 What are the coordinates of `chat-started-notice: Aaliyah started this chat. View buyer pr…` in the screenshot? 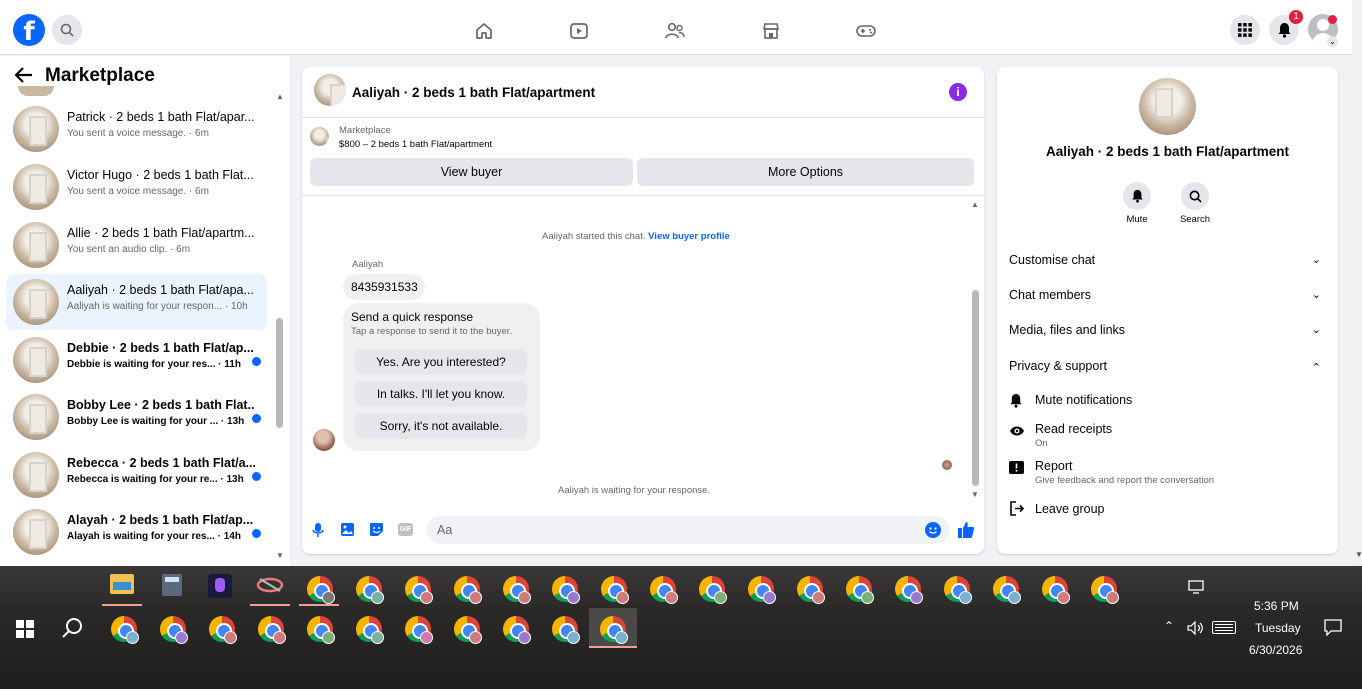 It's located at (636, 236).